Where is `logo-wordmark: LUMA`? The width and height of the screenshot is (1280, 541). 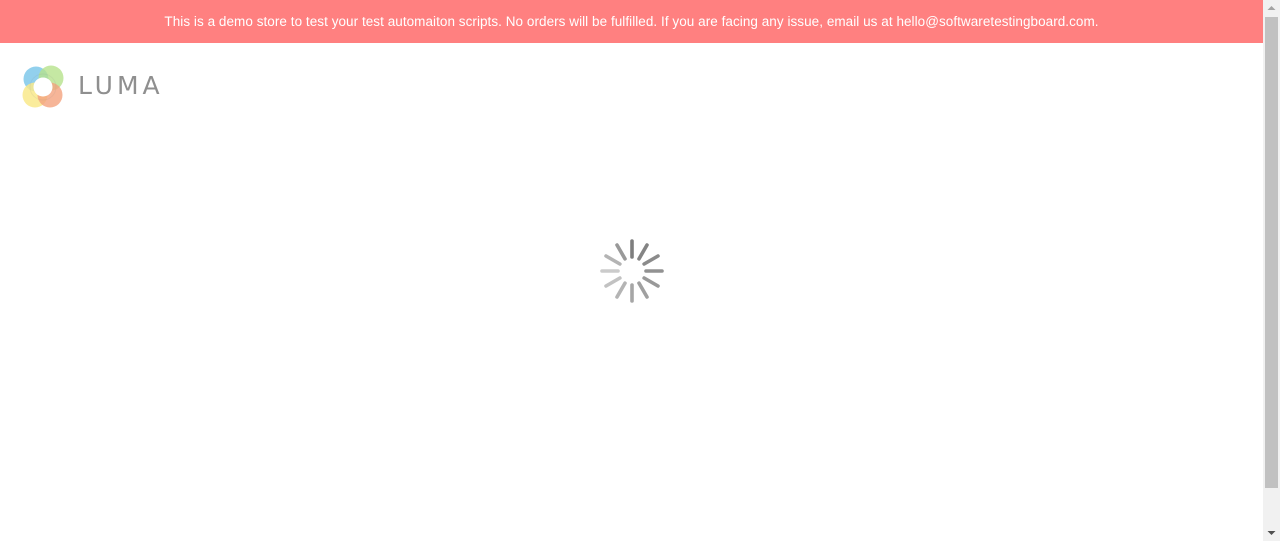
logo-wordmark: LUMA is located at coordinates (121, 85).